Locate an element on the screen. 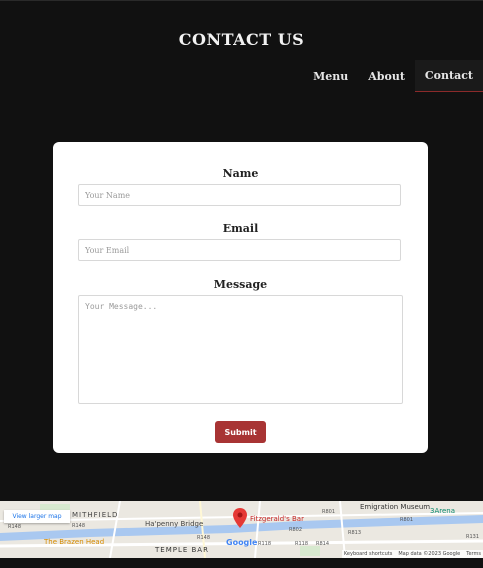 This screenshot has height=568, width=483. main-nav: Menu About Contact is located at coordinates (393, 76).